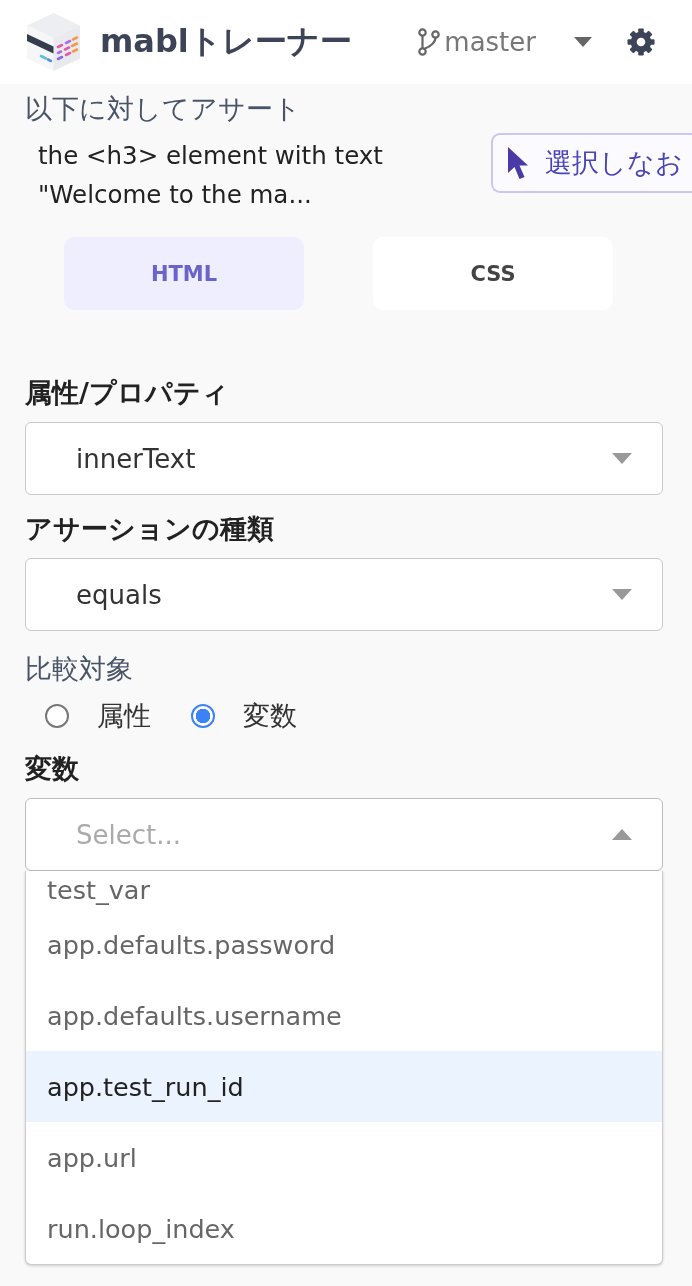 Image resolution: width=692 pixels, height=1286 pixels. Describe the element at coordinates (344, 458) in the screenshot. I see `select-field: innerText` at that location.